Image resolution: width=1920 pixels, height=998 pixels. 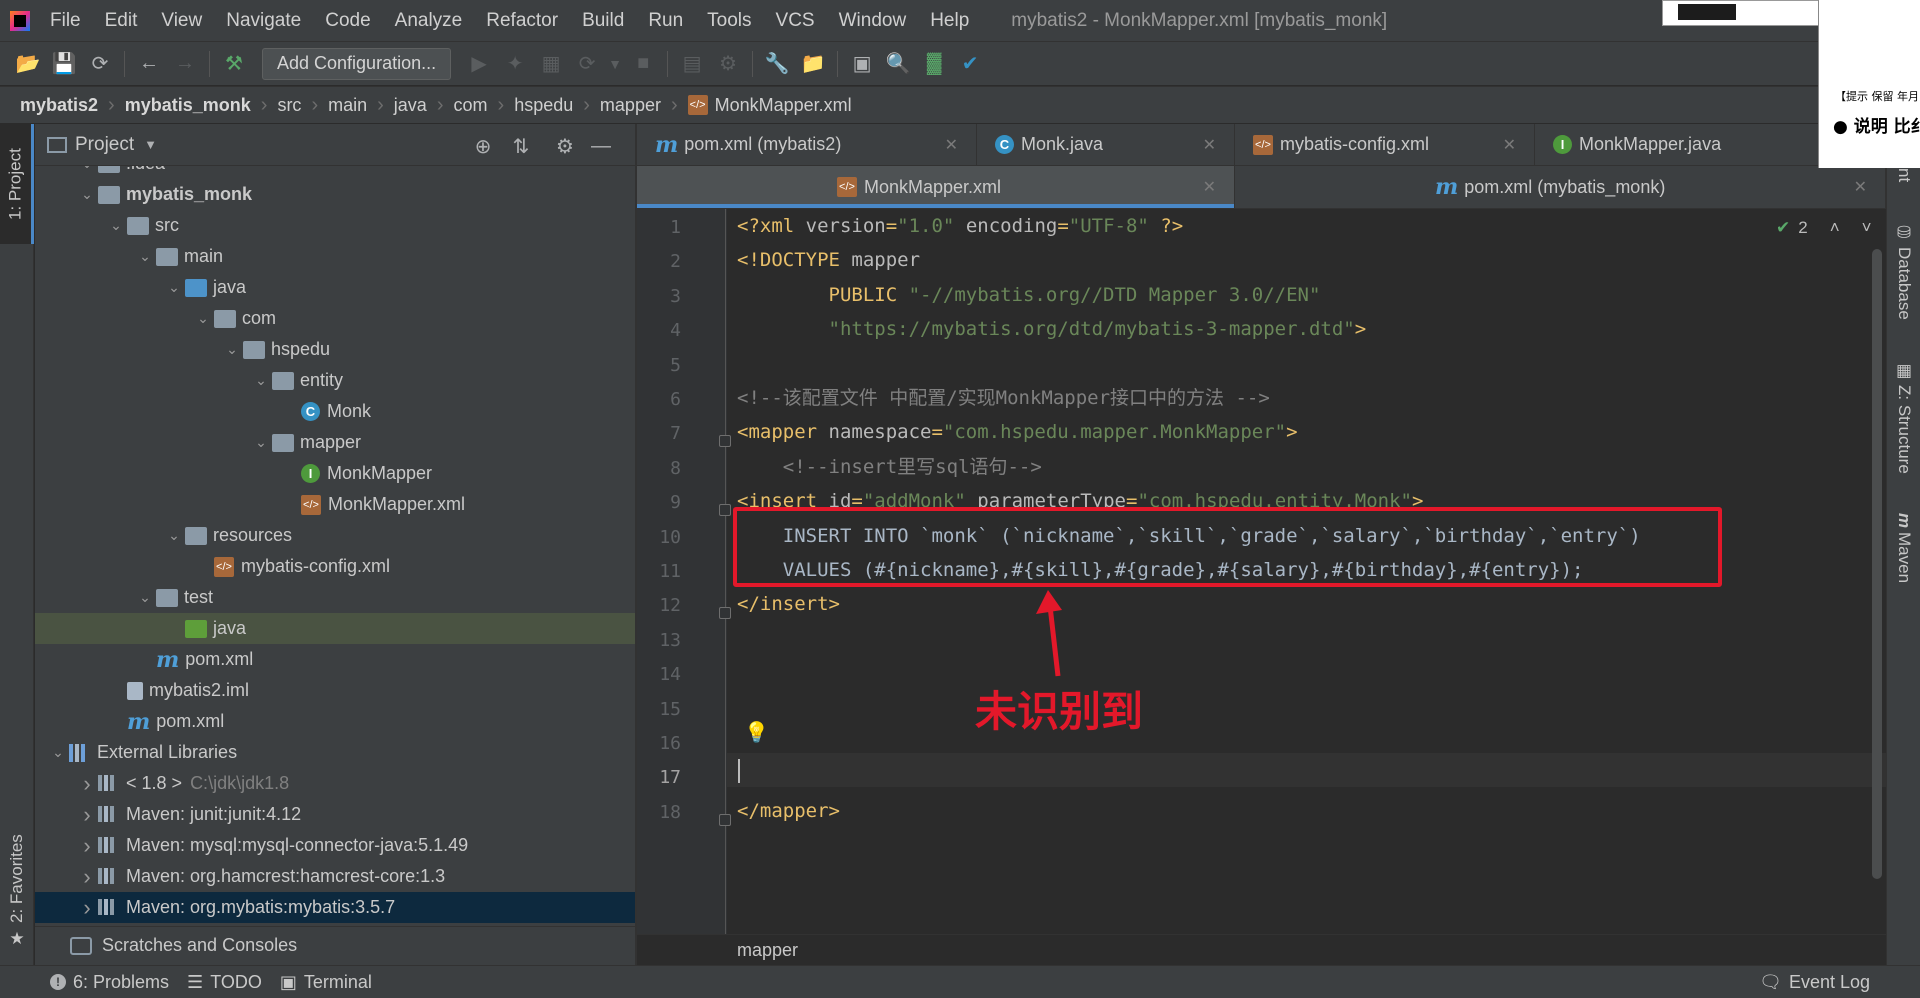 What do you see at coordinates (17, 184) in the screenshot?
I see `project-tool-tab: 1: Project` at bounding box center [17, 184].